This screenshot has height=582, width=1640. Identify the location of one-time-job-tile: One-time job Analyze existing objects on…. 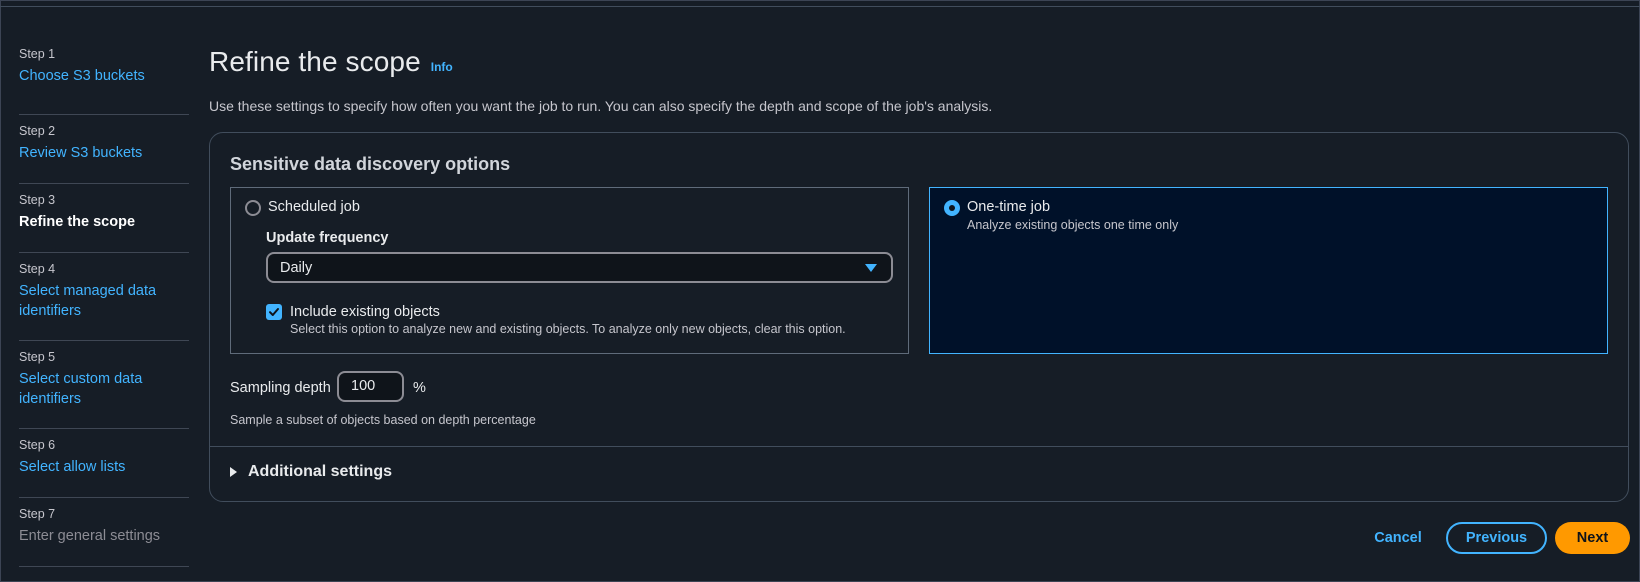
(1268, 270).